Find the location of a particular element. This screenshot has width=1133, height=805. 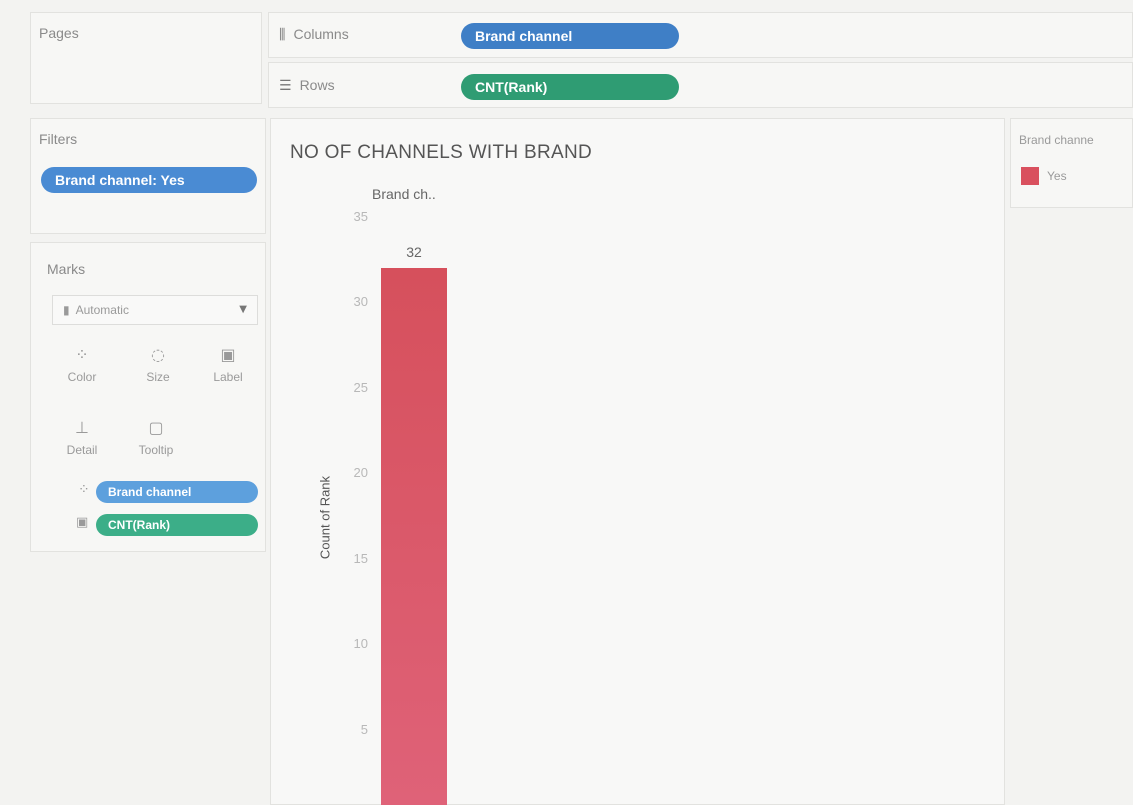

tooltip-icon: ▢ is located at coordinates (156, 427).